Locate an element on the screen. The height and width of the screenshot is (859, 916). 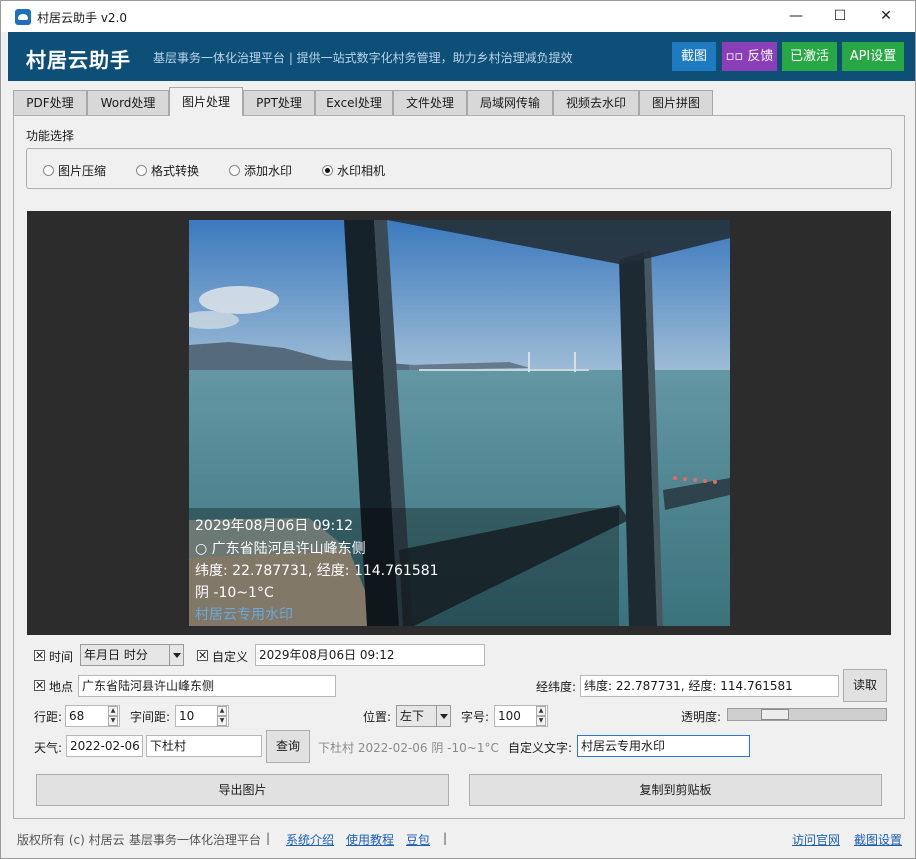
radio-add-watermark: 添加水印 is located at coordinates (260, 170).